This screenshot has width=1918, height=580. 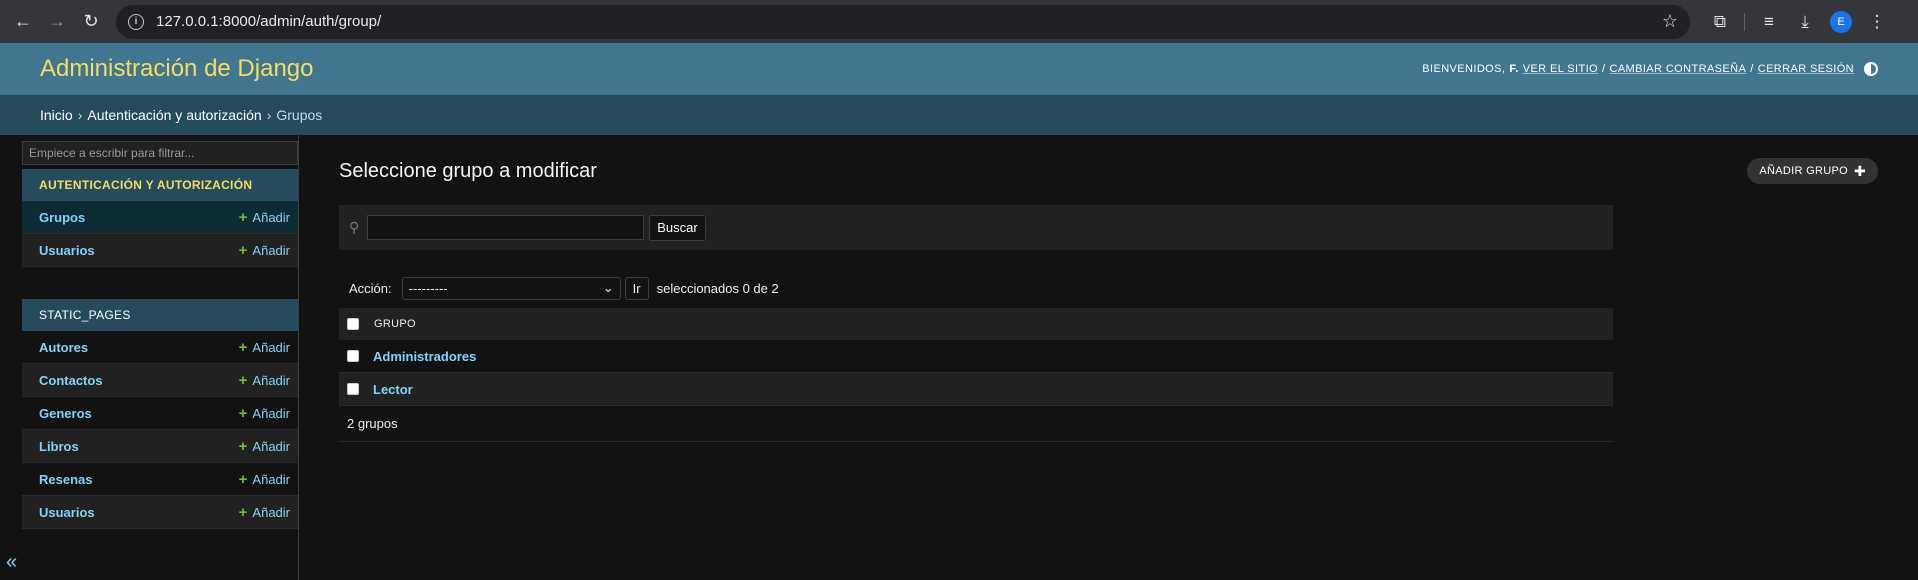 What do you see at coordinates (1871, 69) in the screenshot?
I see `theme-toggle-icon` at bounding box center [1871, 69].